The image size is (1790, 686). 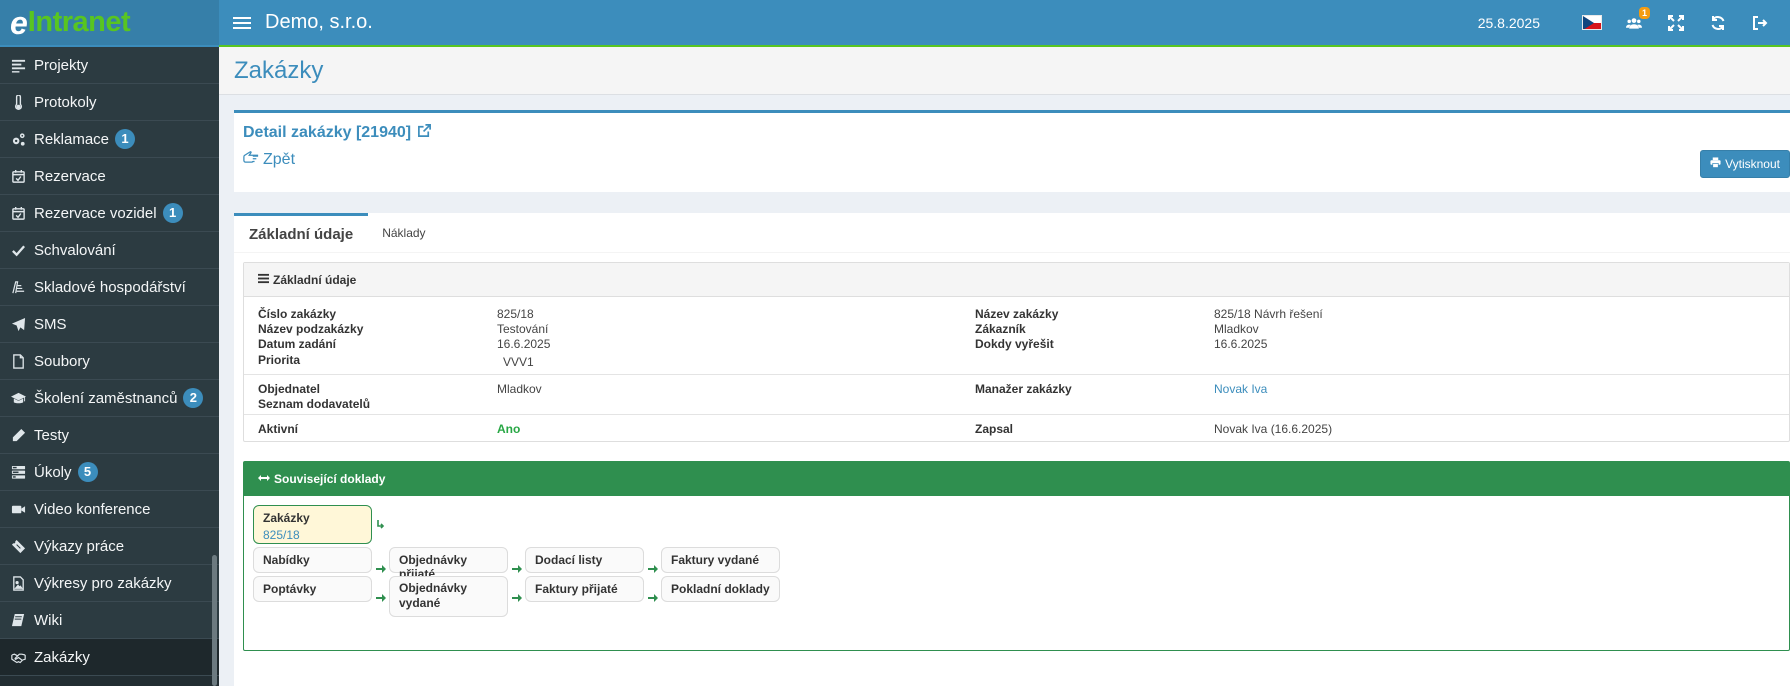 I want to click on sidebar-item-label: Wiki, so click(x=48, y=620).